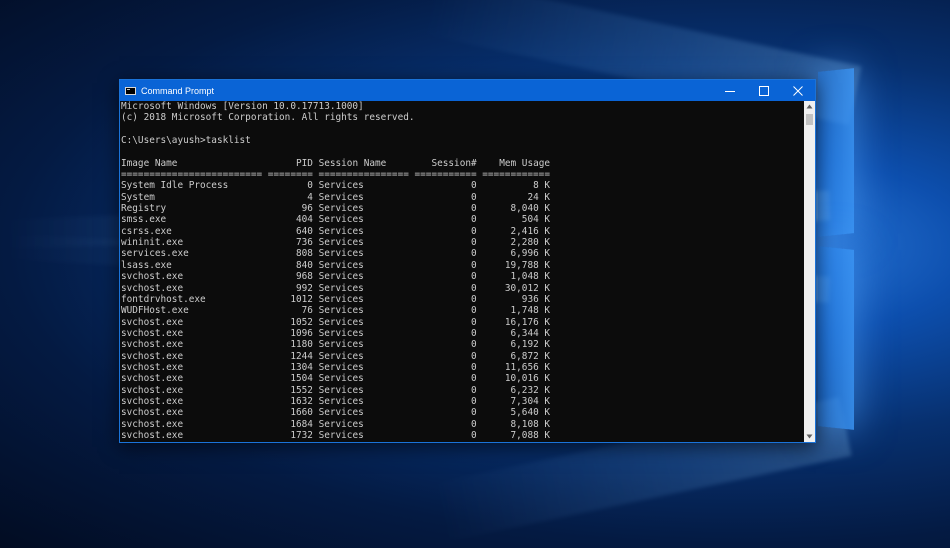 Image resolution: width=950 pixels, height=548 pixels. I want to click on cmd-icon, so click(130, 90).